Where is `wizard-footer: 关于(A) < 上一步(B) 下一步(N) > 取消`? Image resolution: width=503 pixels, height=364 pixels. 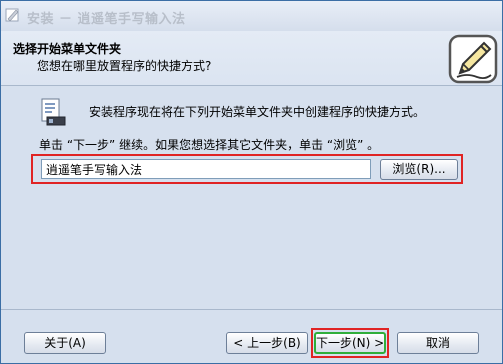 wizard-footer: 关于(A) < 上一步(B) 下一步(N) > 取消 is located at coordinates (251, 336).